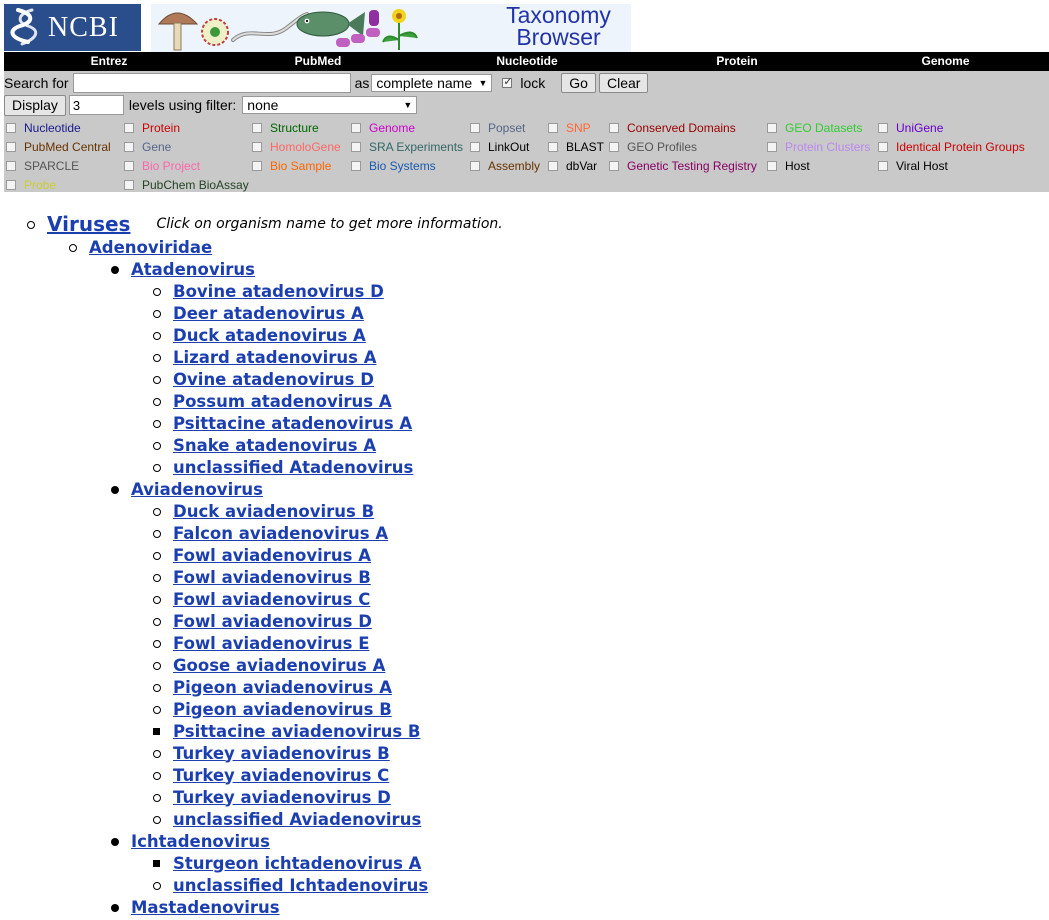 Image resolution: width=1049 pixels, height=920 pixels. Describe the element at coordinates (814, 127) in the screenshot. I see `filter-geo-datasets: GEO Datasets` at that location.